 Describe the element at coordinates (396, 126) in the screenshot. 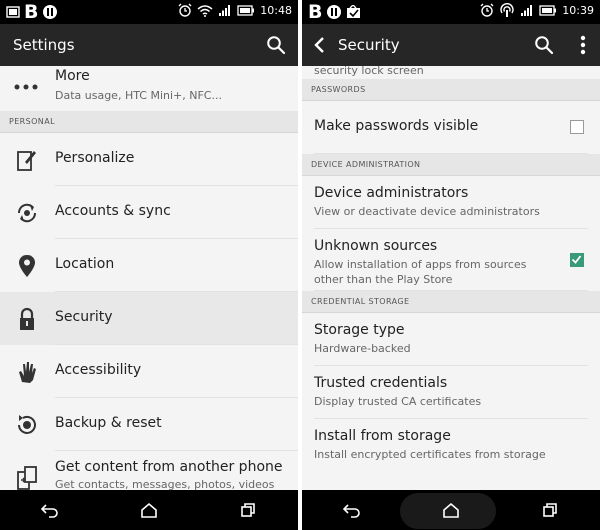

I see `row-label: Make passwords visible` at that location.